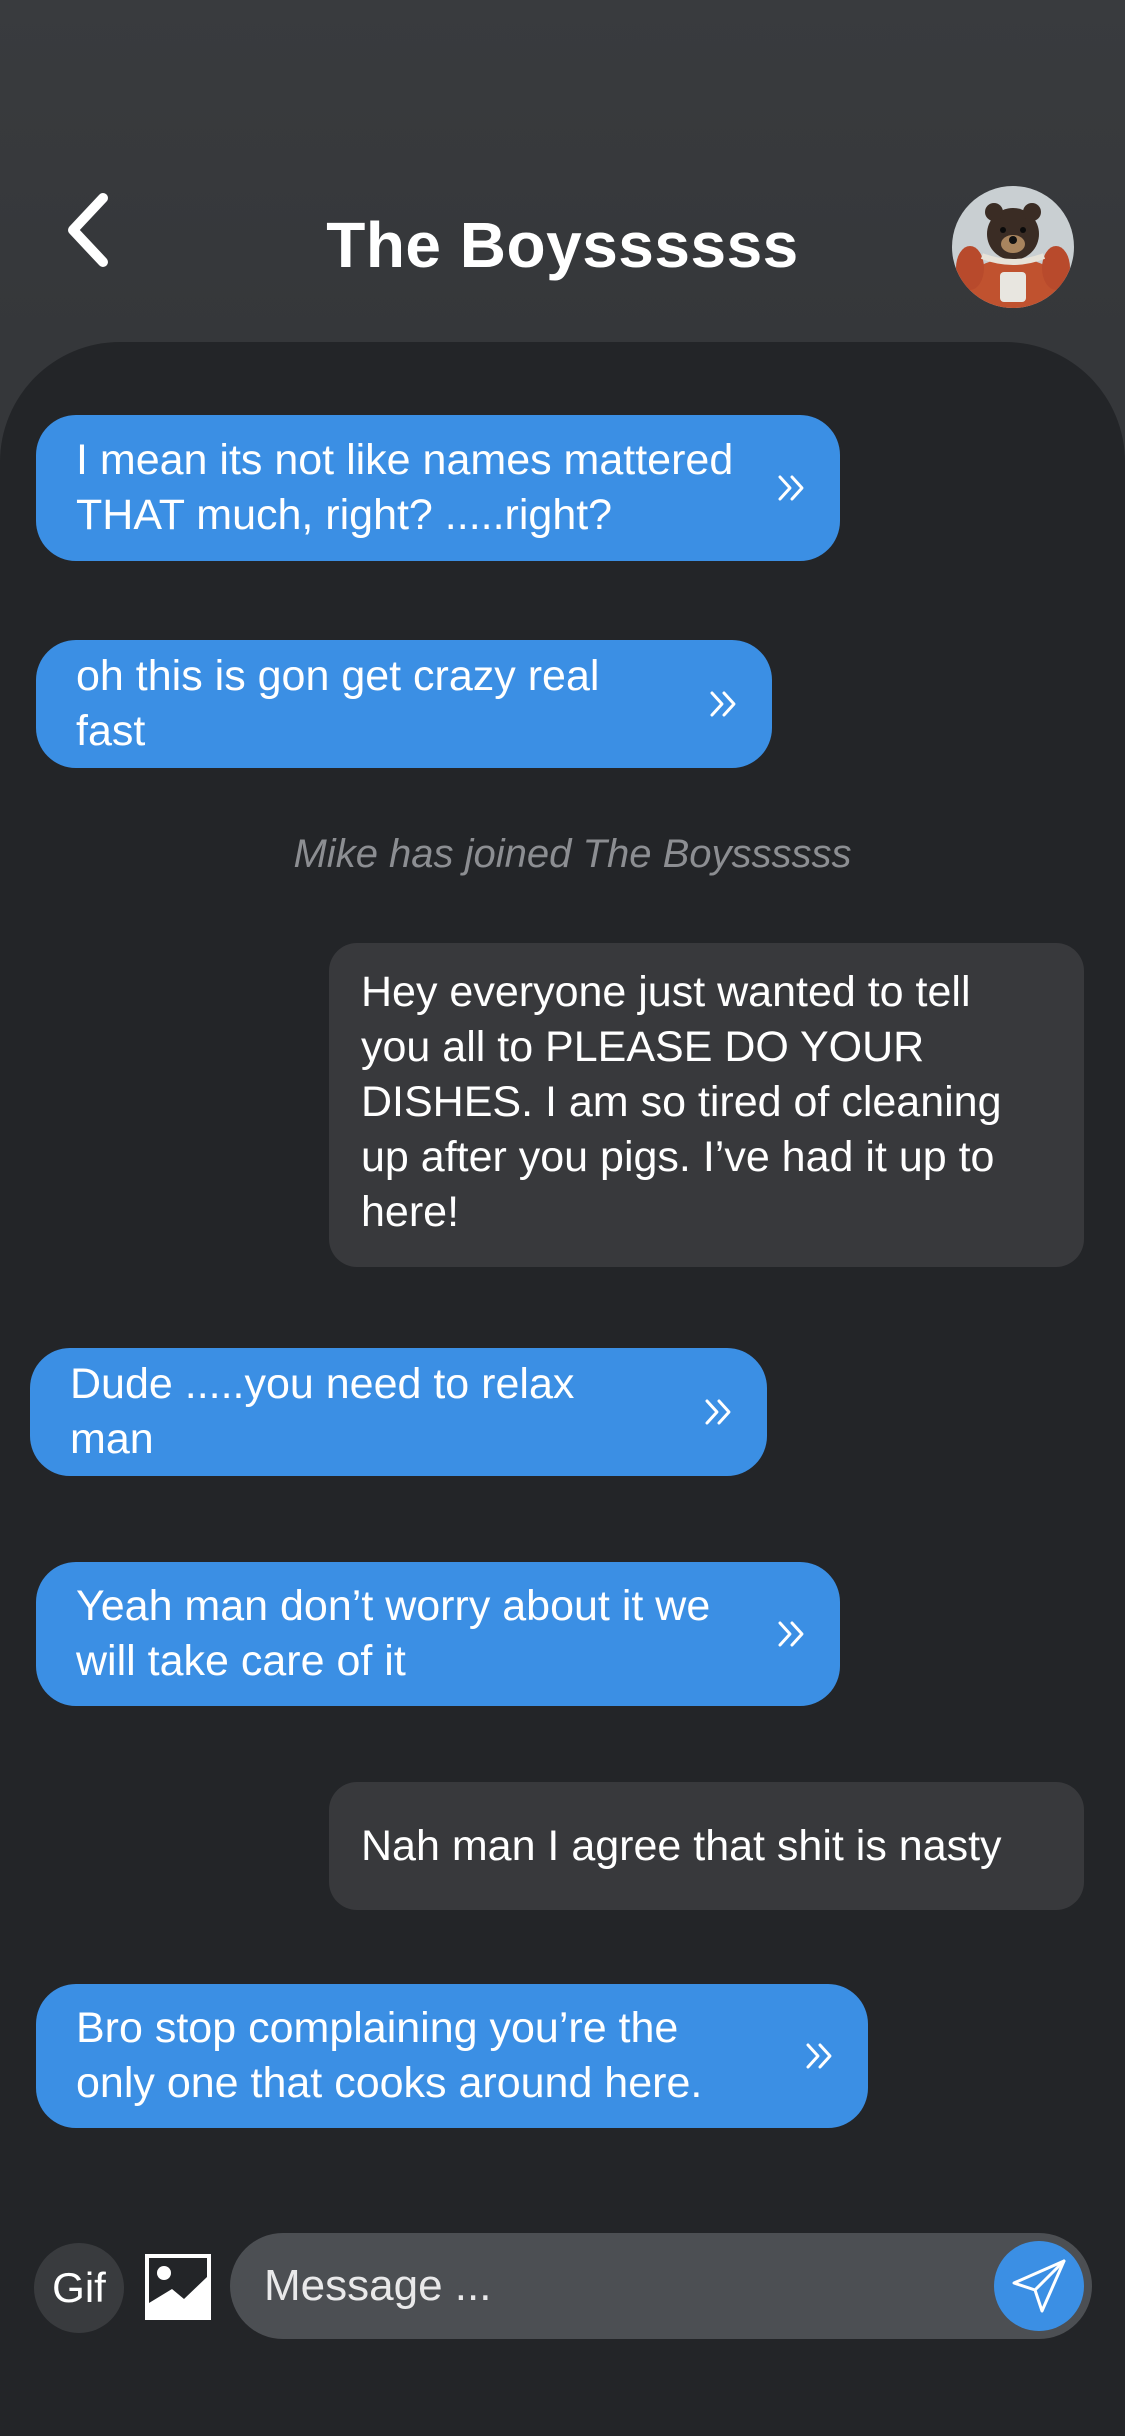 The width and height of the screenshot is (1125, 2436). I want to click on image-icon, so click(178, 2287).